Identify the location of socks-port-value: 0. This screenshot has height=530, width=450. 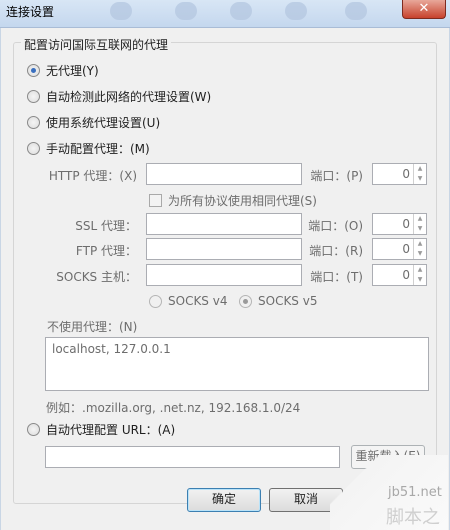
(406, 275).